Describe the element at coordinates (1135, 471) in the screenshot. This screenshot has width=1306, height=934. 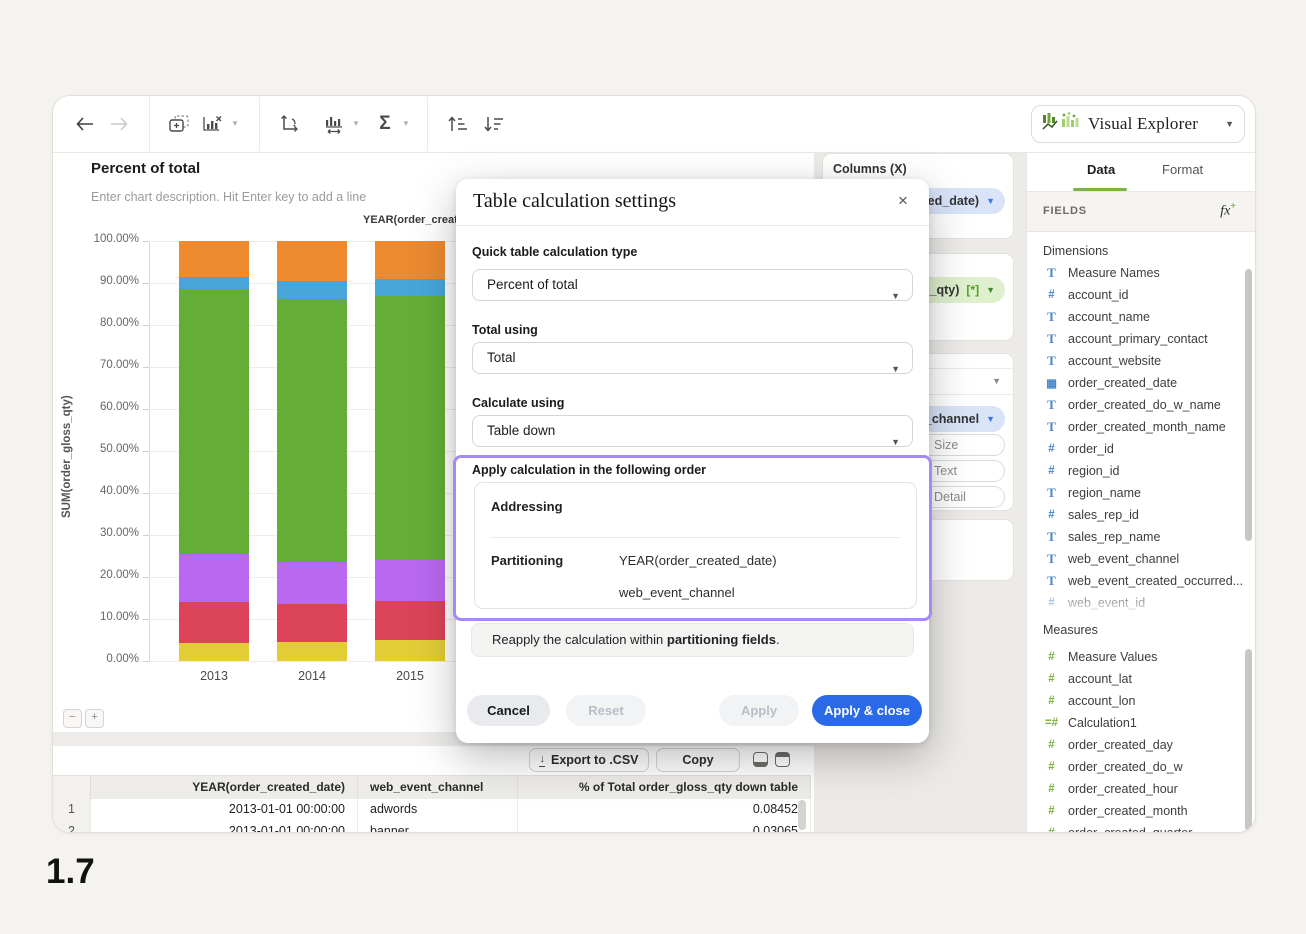
I see `field-item-region-id: # region_id` at that location.